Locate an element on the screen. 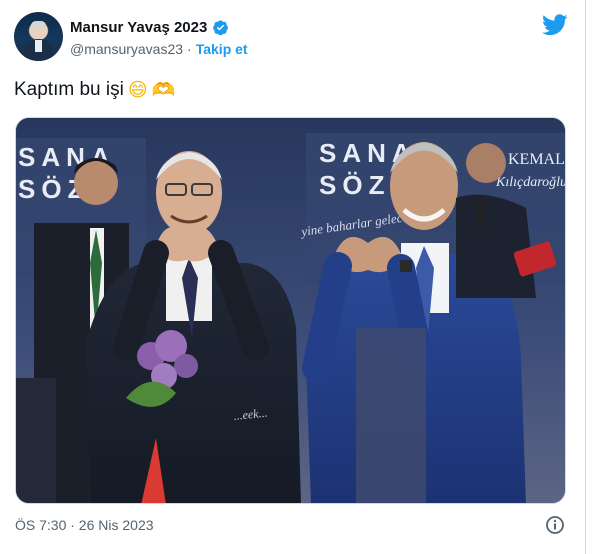 Image resolution: width=595 pixels, height=554 pixels. follow-button: Takip et is located at coordinates (222, 49).